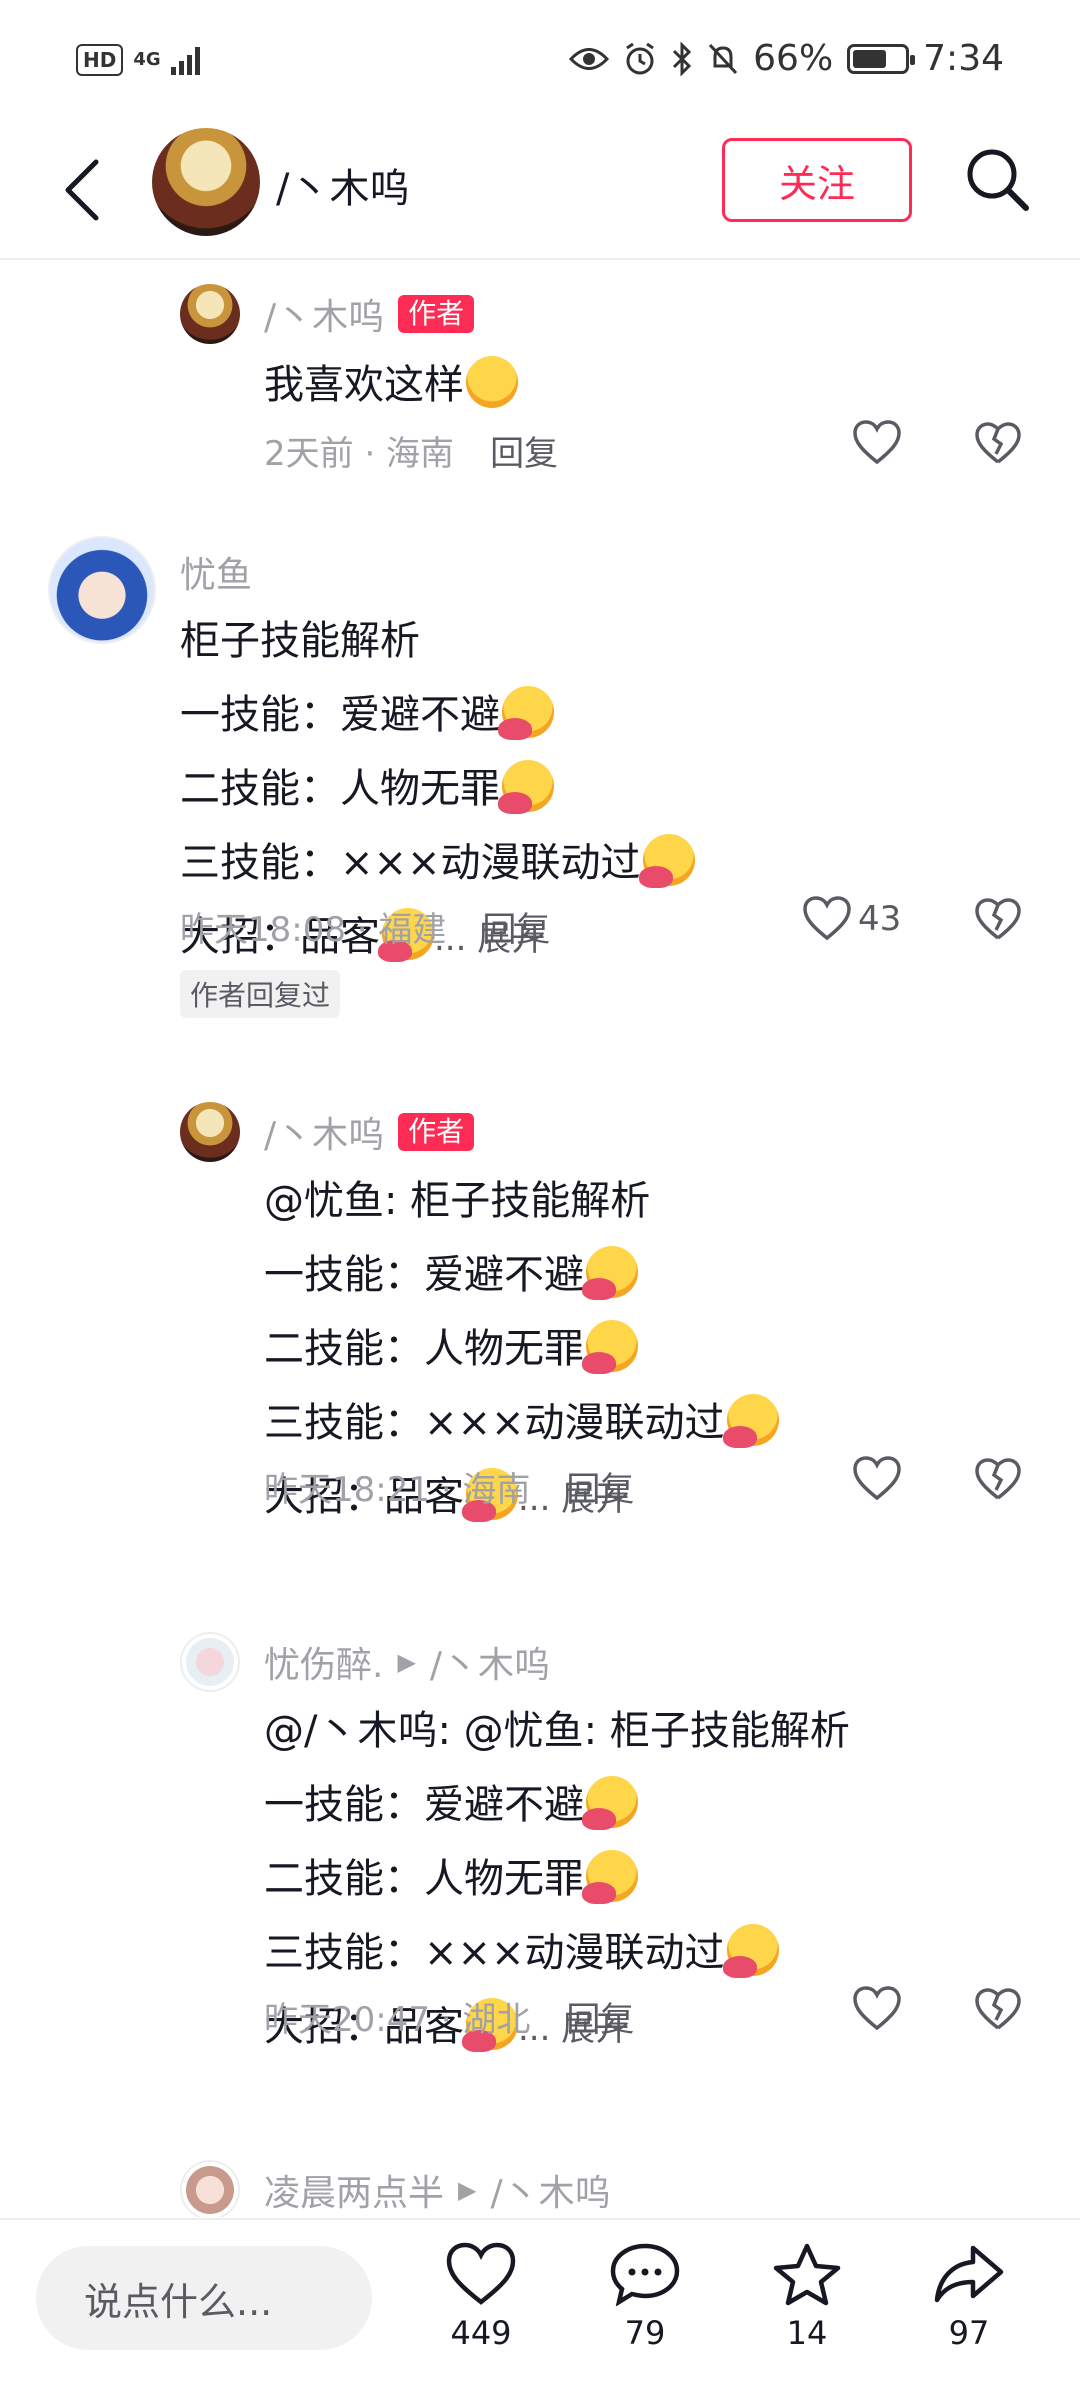 The image size is (1080, 2388). Describe the element at coordinates (817, 180) in the screenshot. I see `follow-button: 关注` at that location.